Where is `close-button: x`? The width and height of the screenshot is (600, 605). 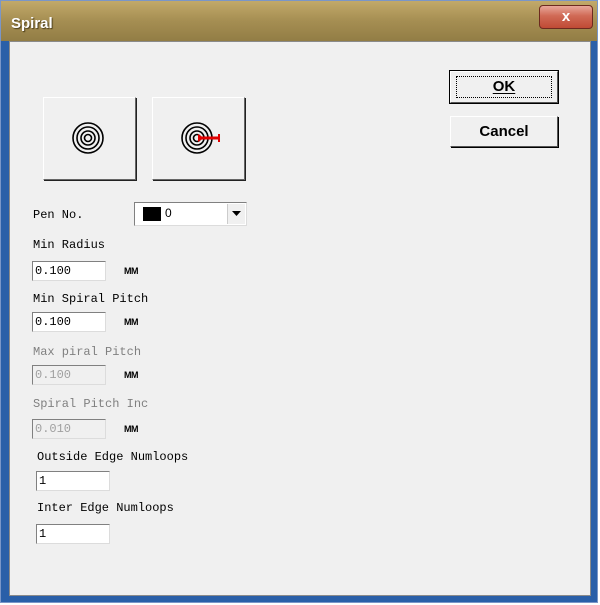
close-button: x is located at coordinates (566, 17).